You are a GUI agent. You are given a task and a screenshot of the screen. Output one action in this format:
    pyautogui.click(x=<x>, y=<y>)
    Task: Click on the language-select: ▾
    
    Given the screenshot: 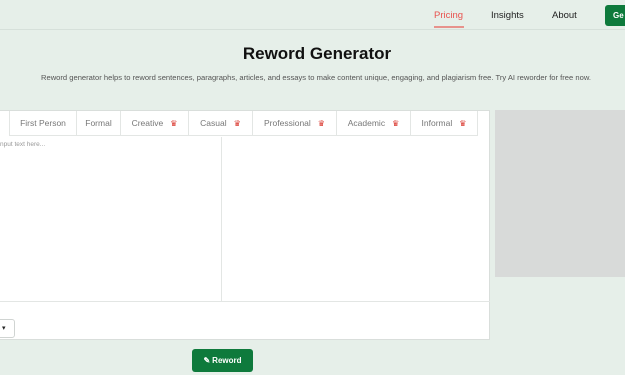 What is the action you would take?
    pyautogui.click(x=7, y=328)
    